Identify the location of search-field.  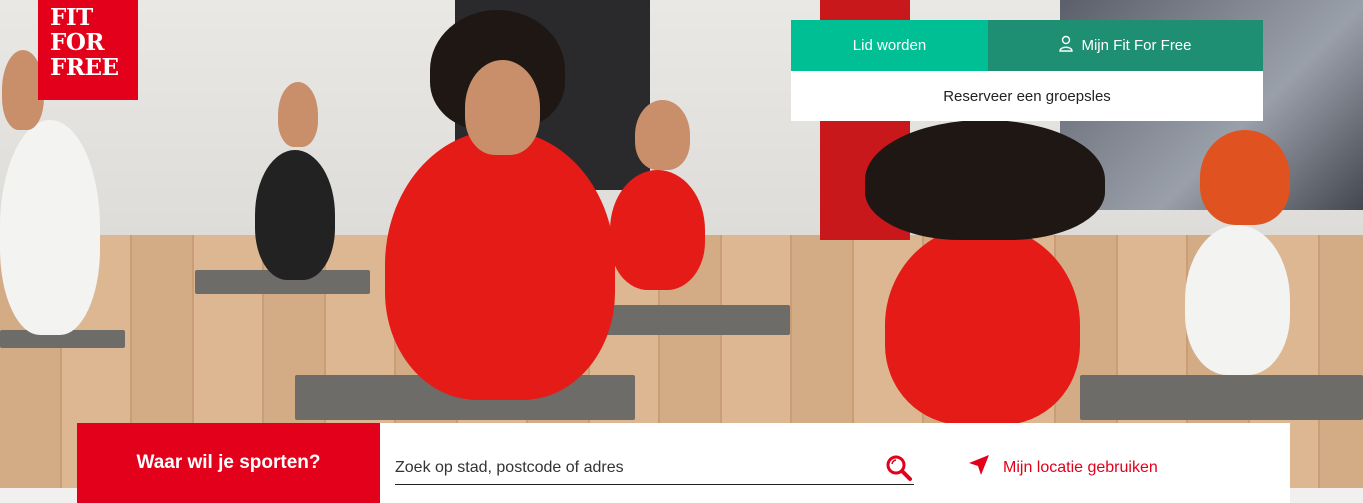
(654, 468).